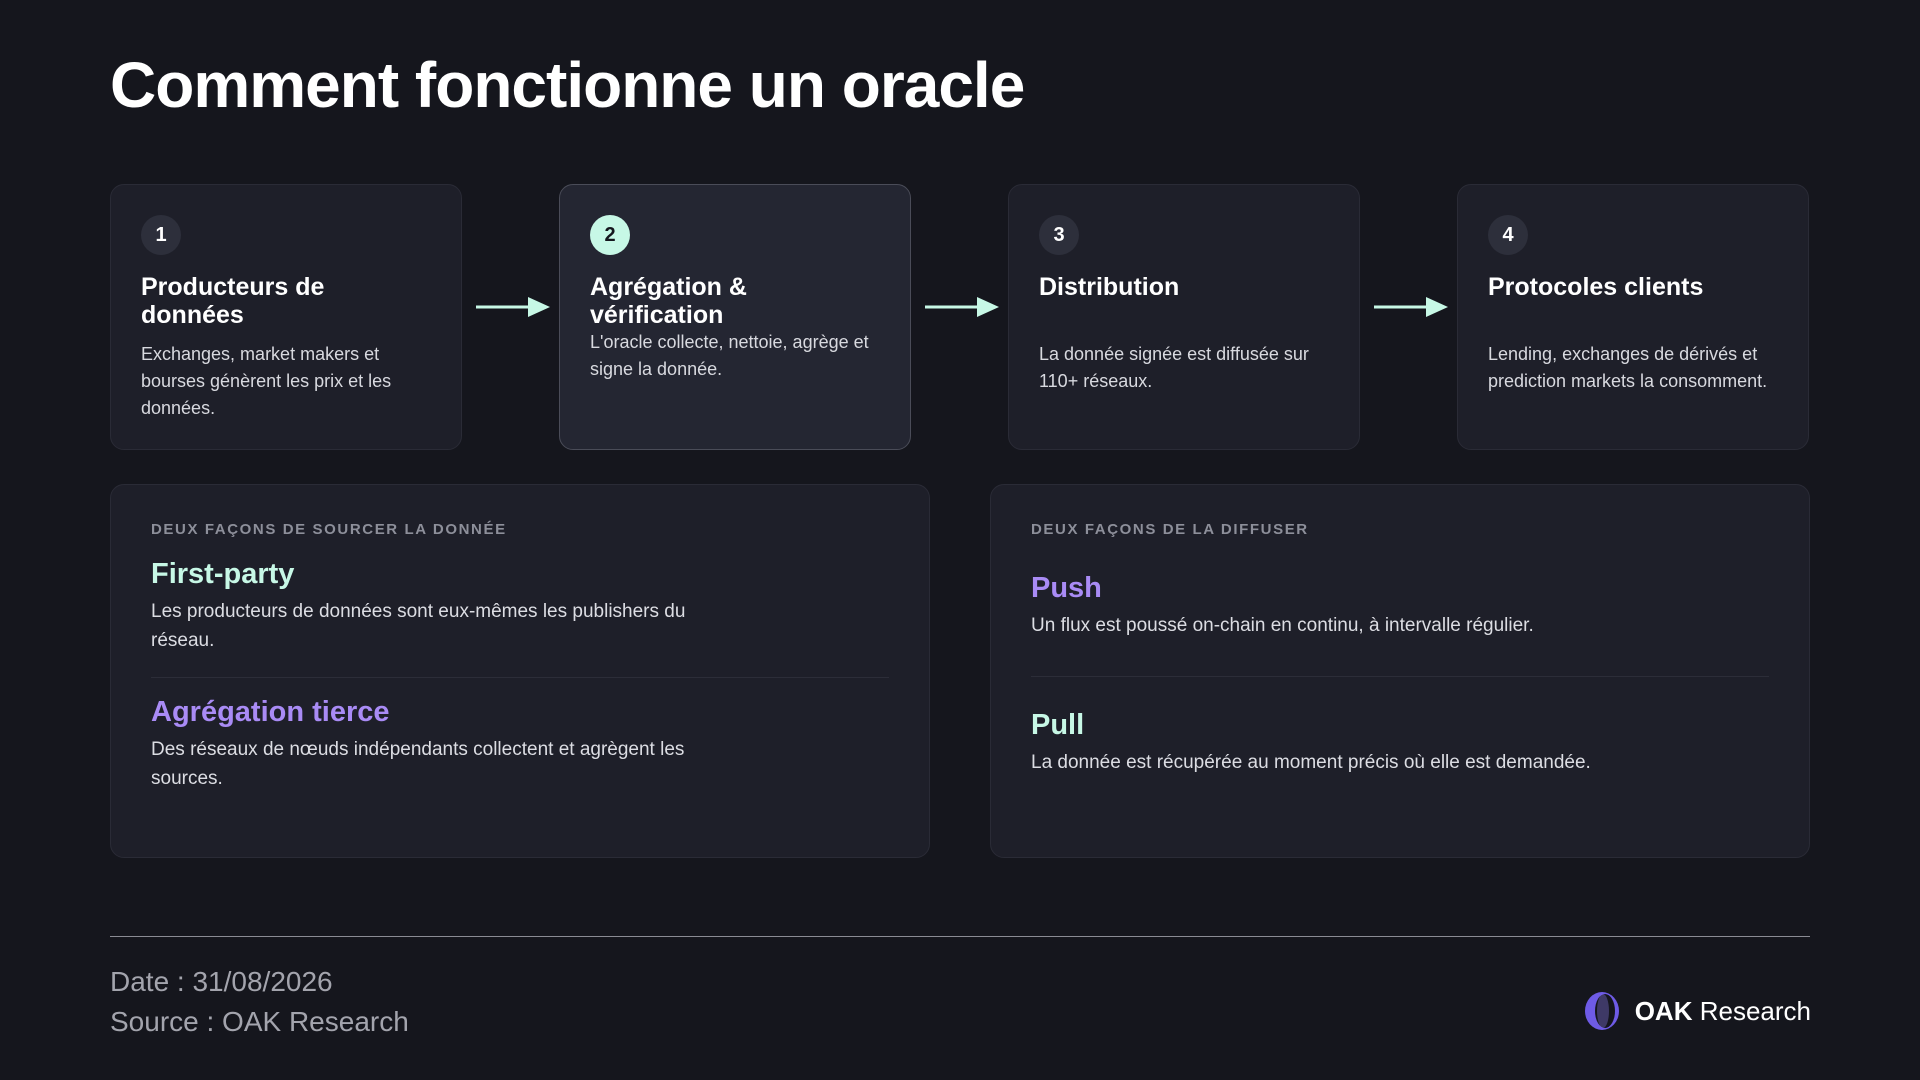  Describe the element at coordinates (221, 981) in the screenshot. I see `footer-date: Date : 31/08/2026` at that location.